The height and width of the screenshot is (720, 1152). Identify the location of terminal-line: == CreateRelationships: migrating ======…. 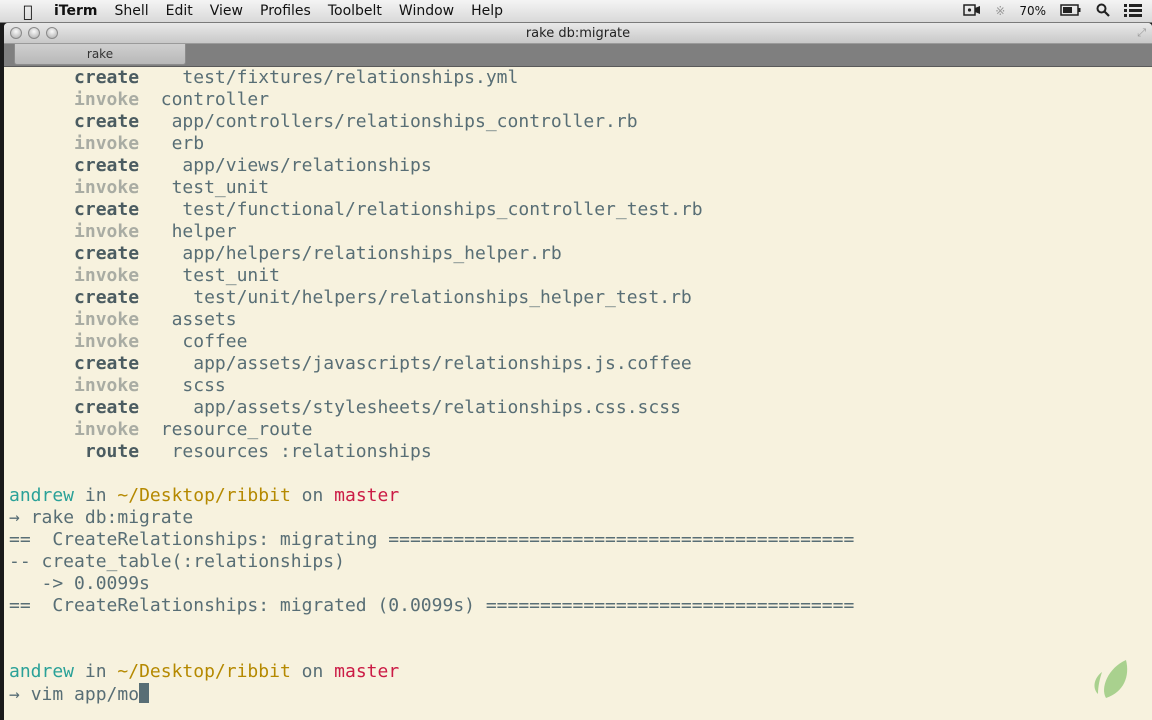
(431, 540).